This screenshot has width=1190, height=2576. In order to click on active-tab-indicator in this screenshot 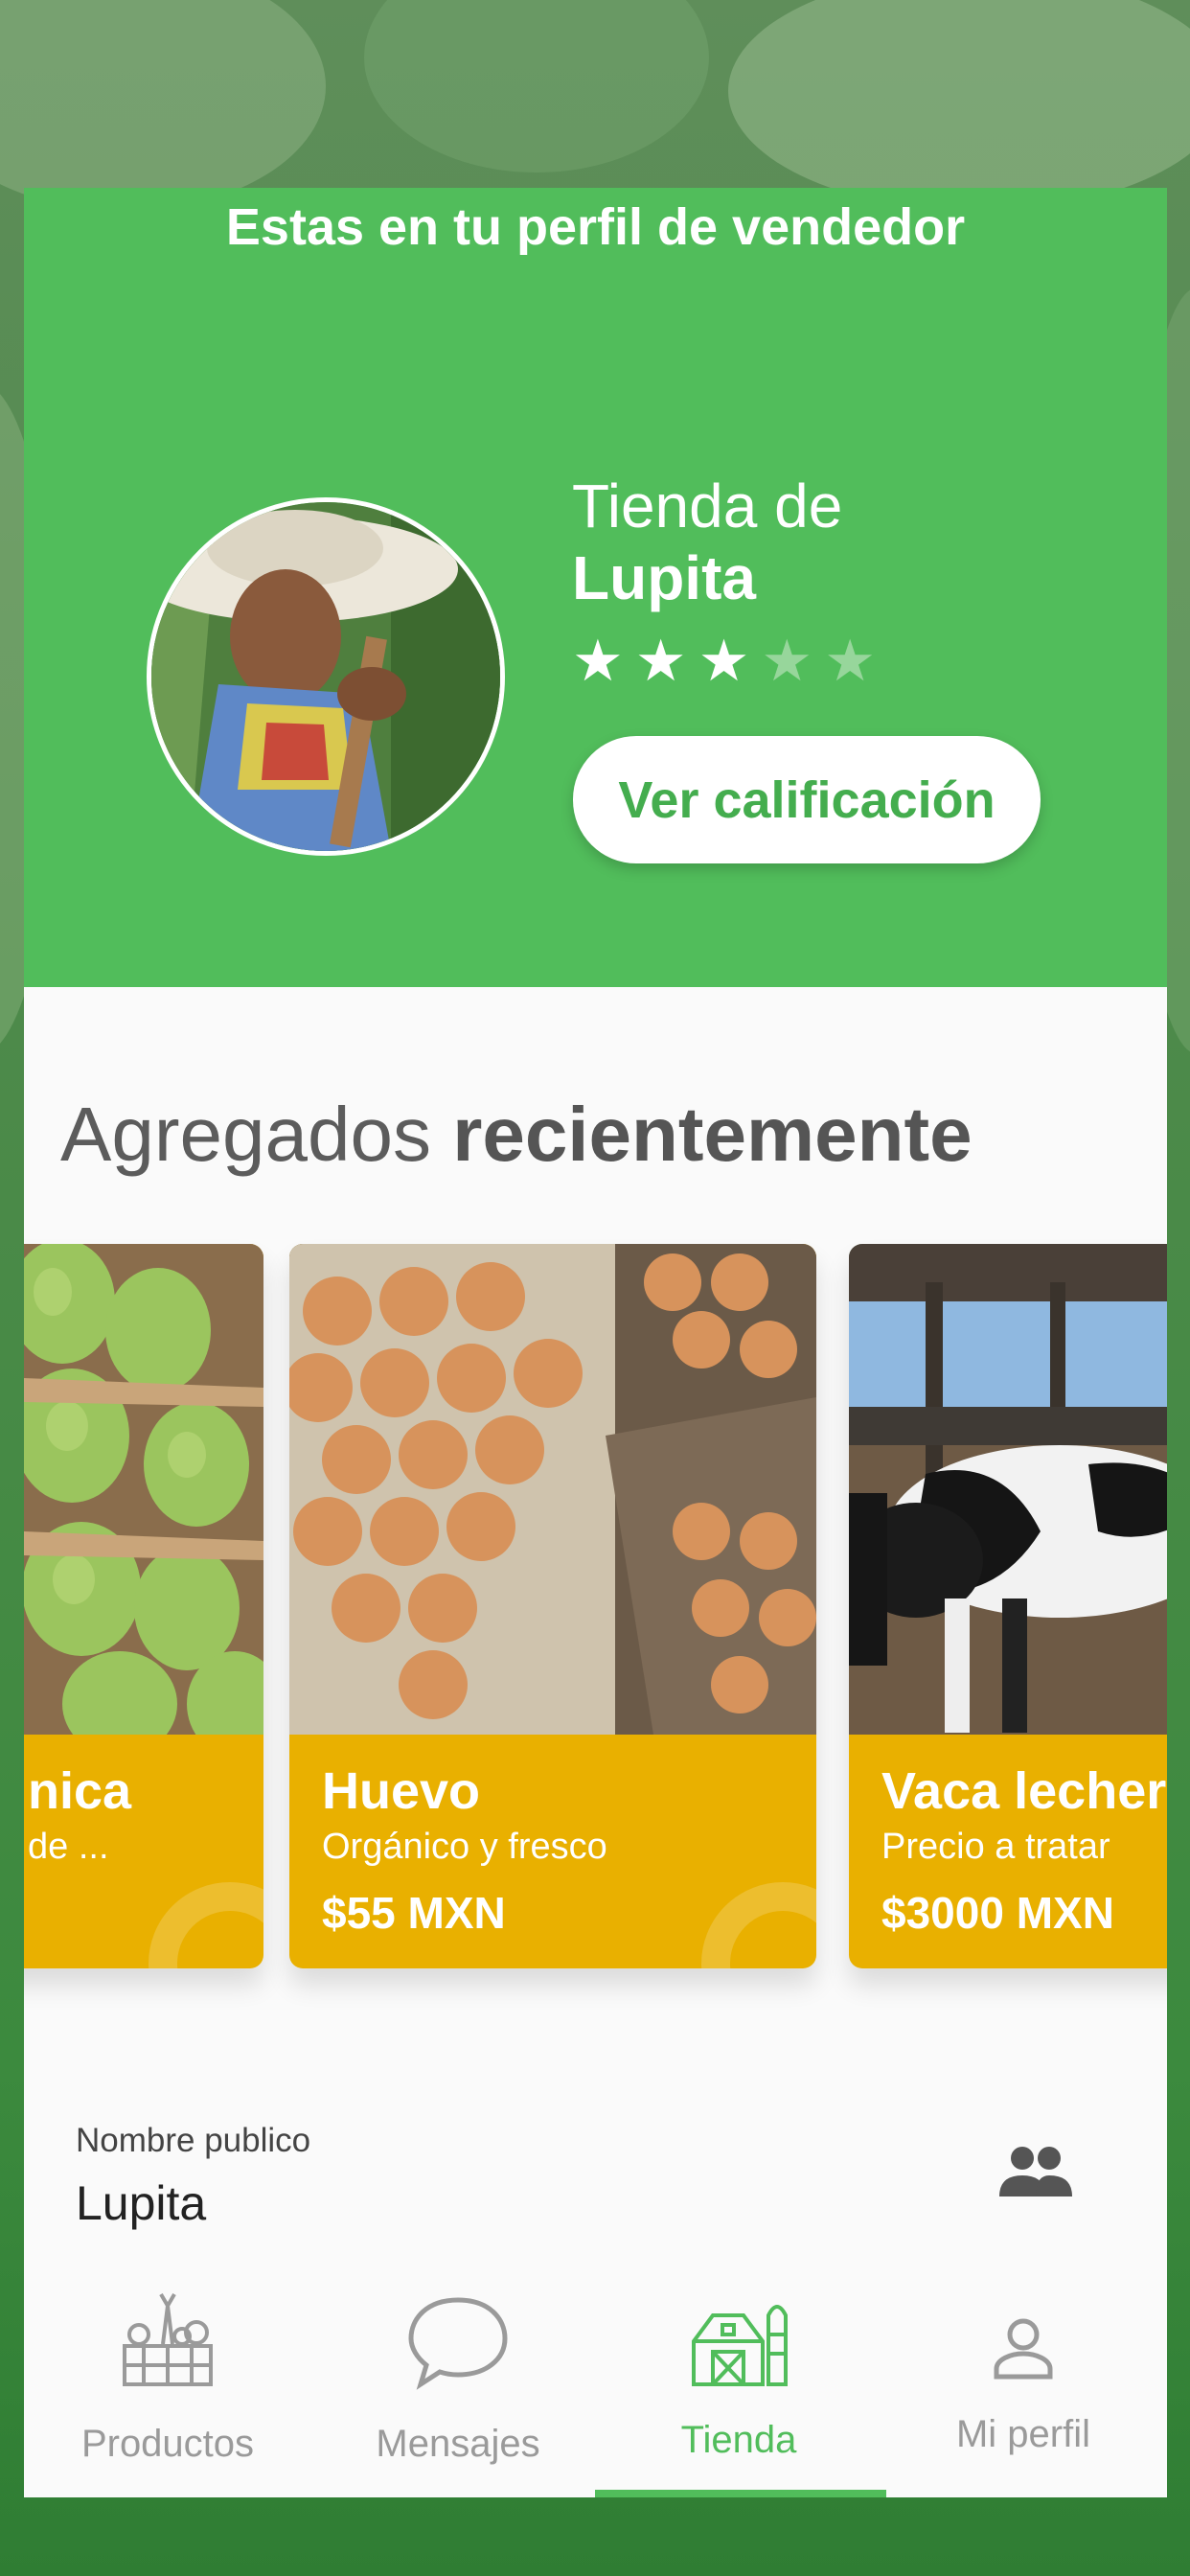, I will do `click(741, 2493)`.